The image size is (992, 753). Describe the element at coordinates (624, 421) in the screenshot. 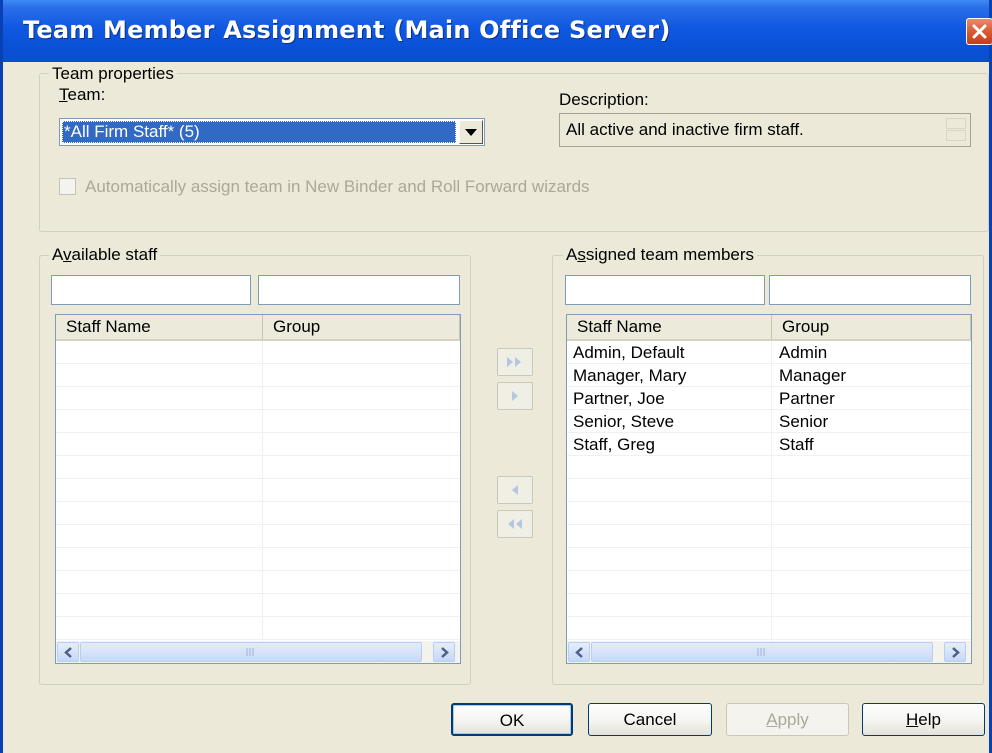

I see `staff-name-cell: Senior, Steve` at that location.